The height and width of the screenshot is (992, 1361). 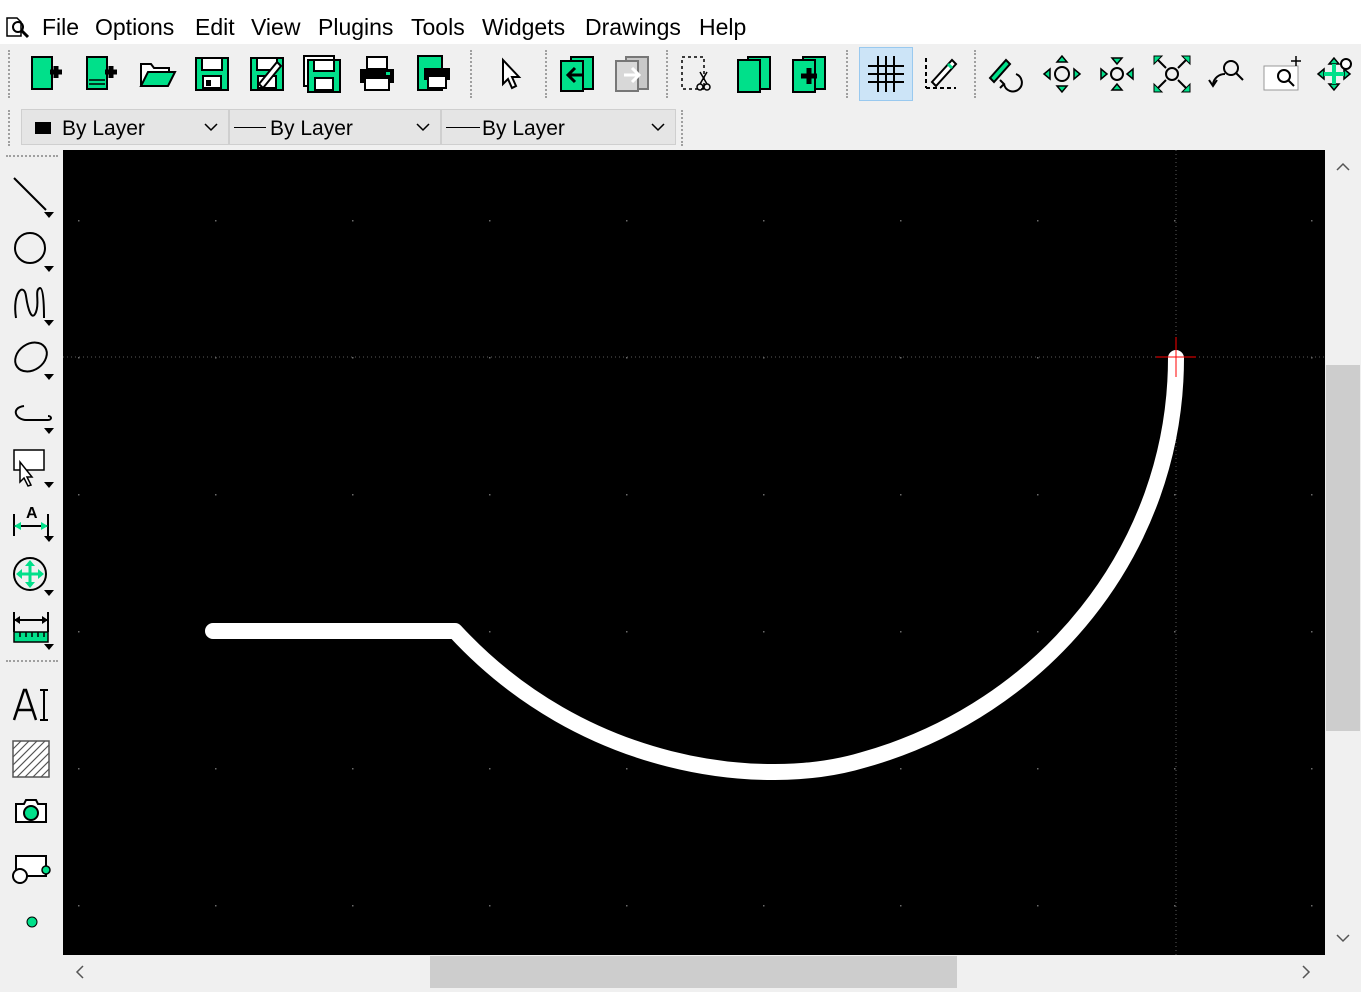 I want to click on zoom-window-icon, so click(x=1282, y=73).